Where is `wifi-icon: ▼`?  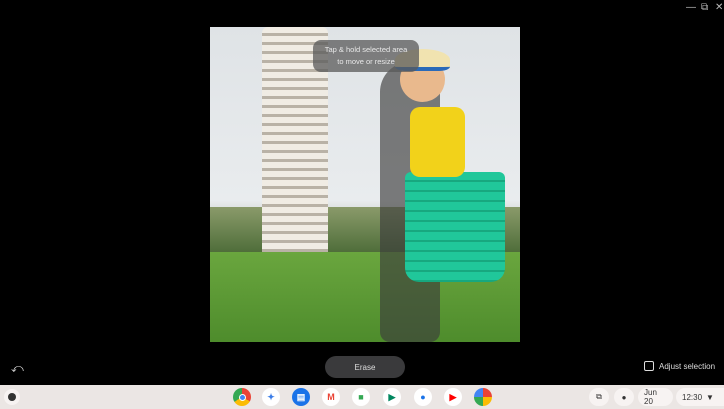 wifi-icon: ▼ is located at coordinates (710, 397).